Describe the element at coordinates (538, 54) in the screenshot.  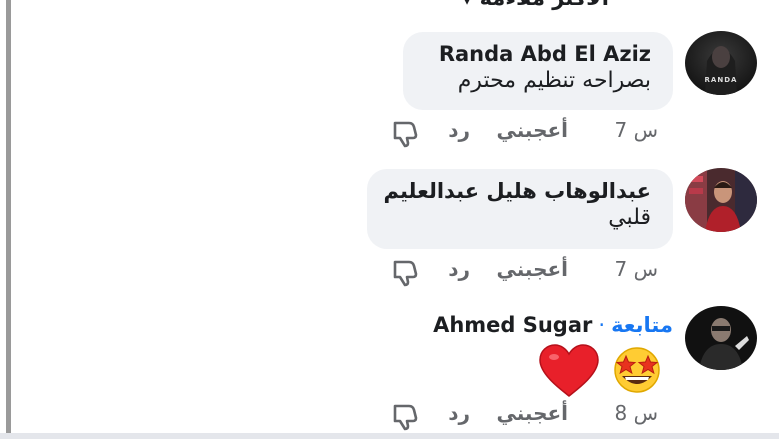
I see `comment-author: Randa Abd El Aziz` at that location.